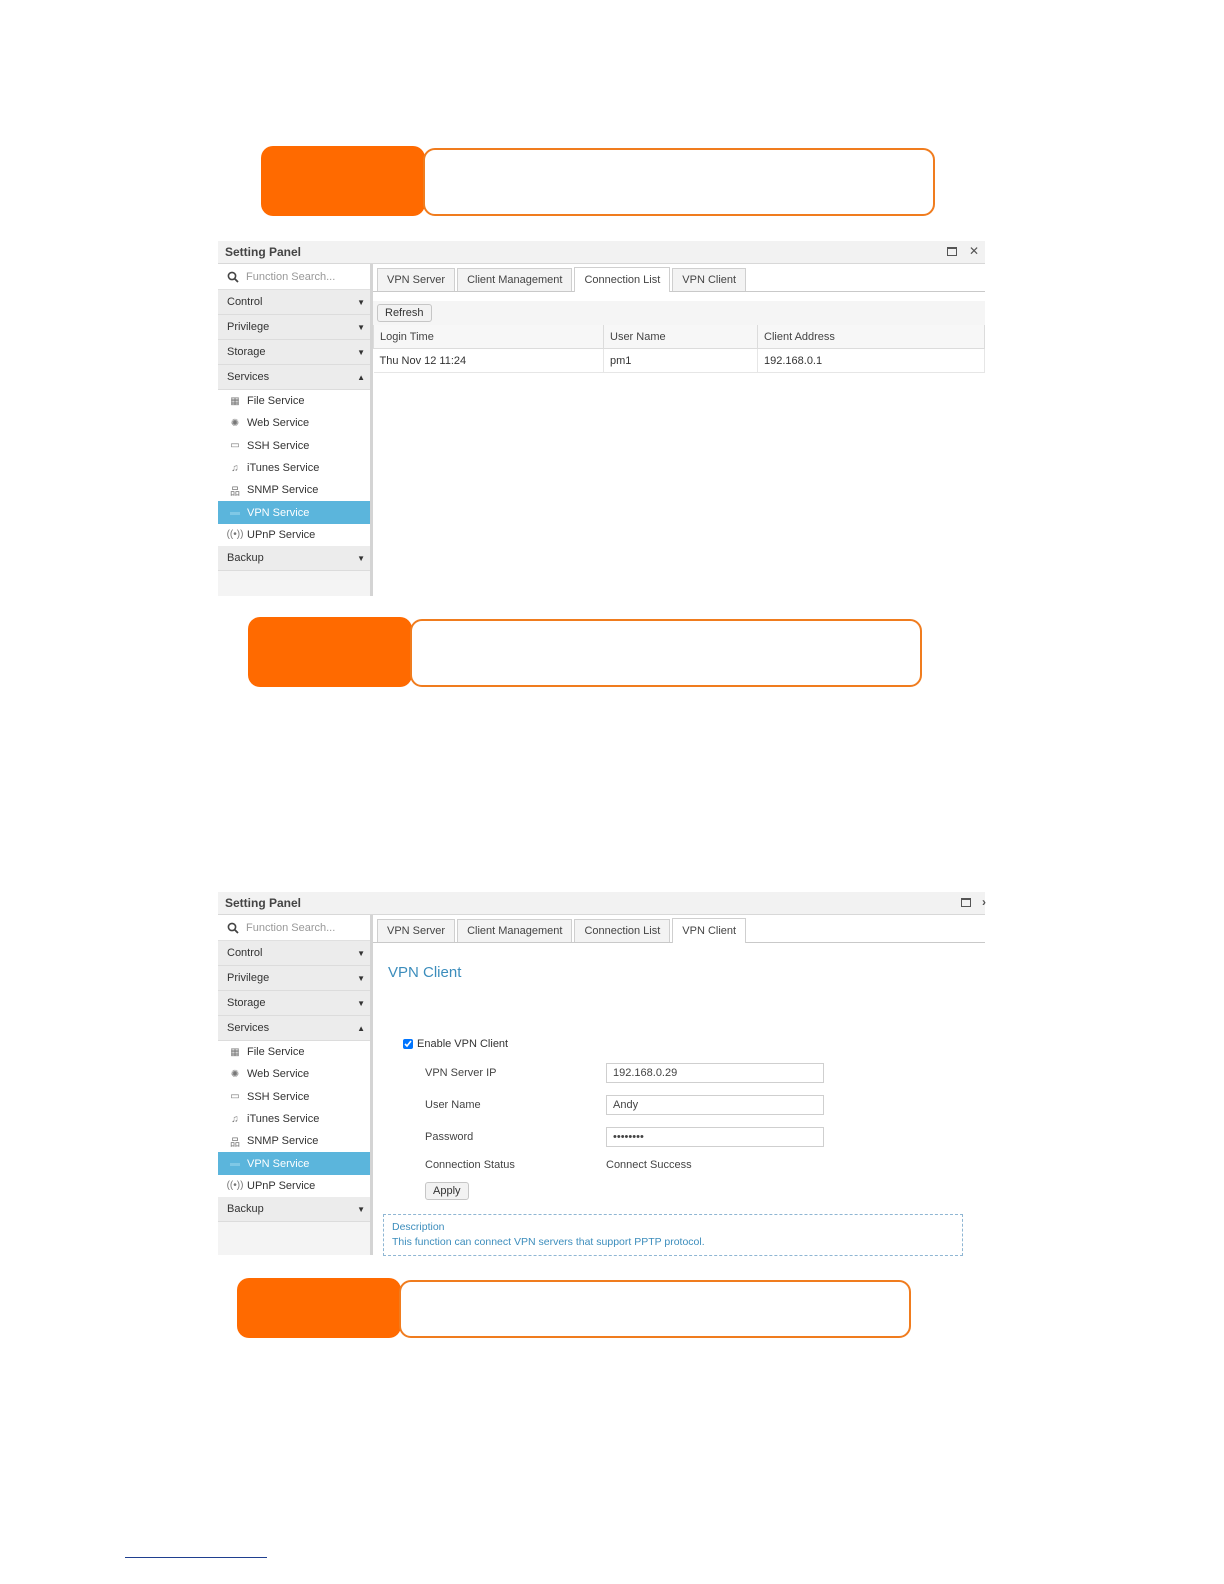 This screenshot has height=1584, width=1224. What do you see at coordinates (246, 1003) in the screenshot?
I see `nav-group-label: Storage` at bounding box center [246, 1003].